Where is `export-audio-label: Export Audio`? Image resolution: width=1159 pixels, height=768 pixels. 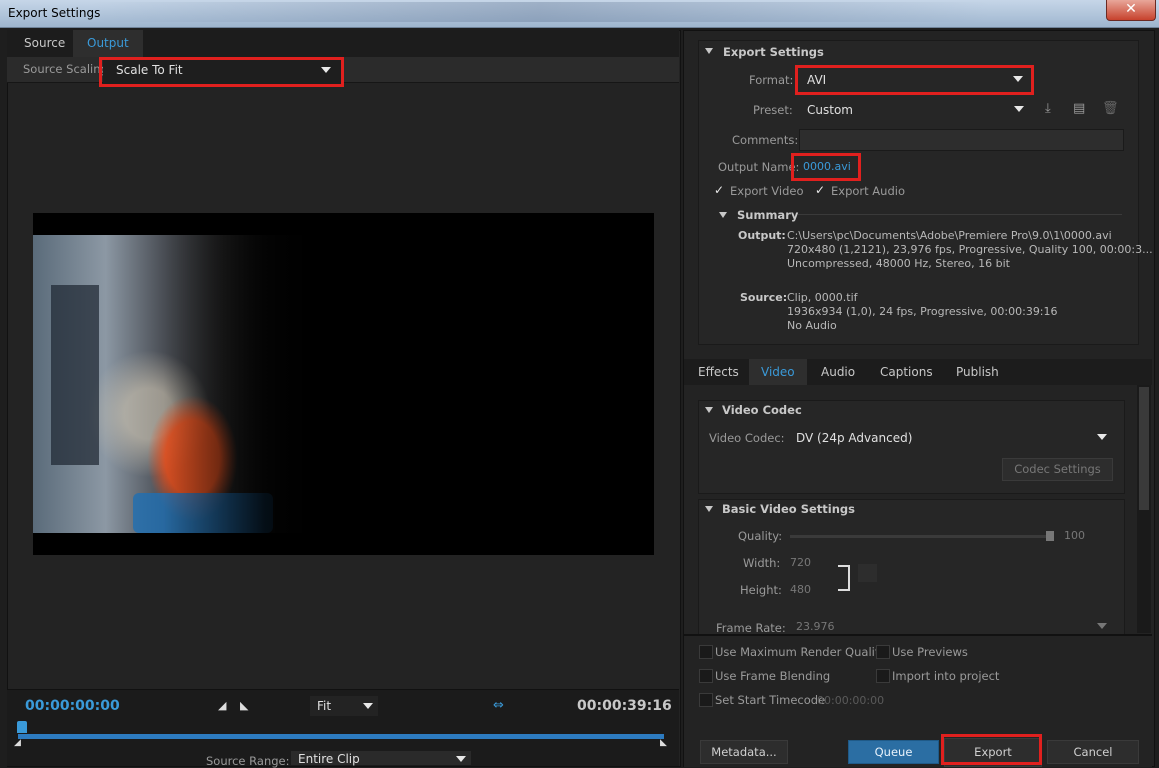
export-audio-label: Export Audio is located at coordinates (868, 191).